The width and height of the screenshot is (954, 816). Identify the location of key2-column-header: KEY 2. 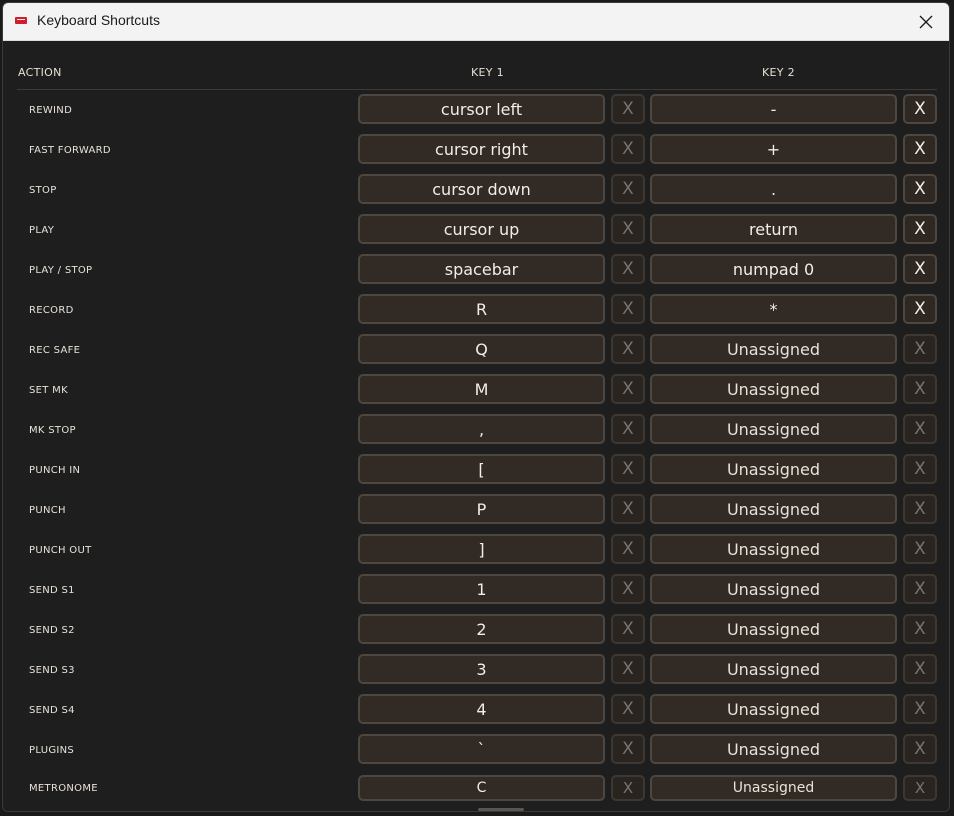
(778, 72).